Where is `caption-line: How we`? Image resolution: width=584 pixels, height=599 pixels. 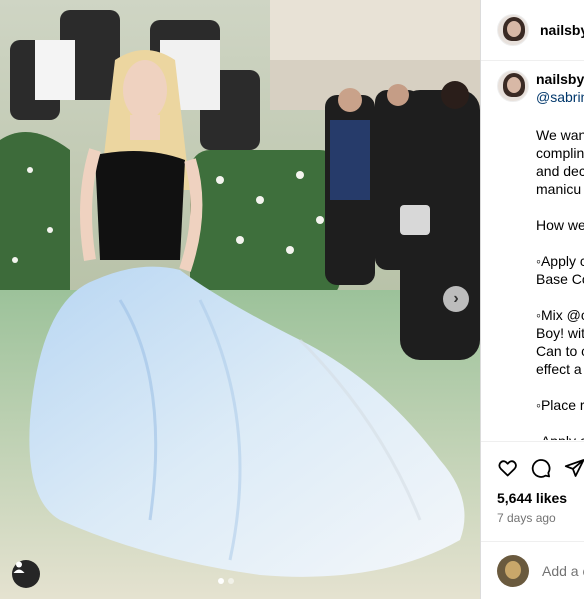 caption-line: How we is located at coordinates (560, 225).